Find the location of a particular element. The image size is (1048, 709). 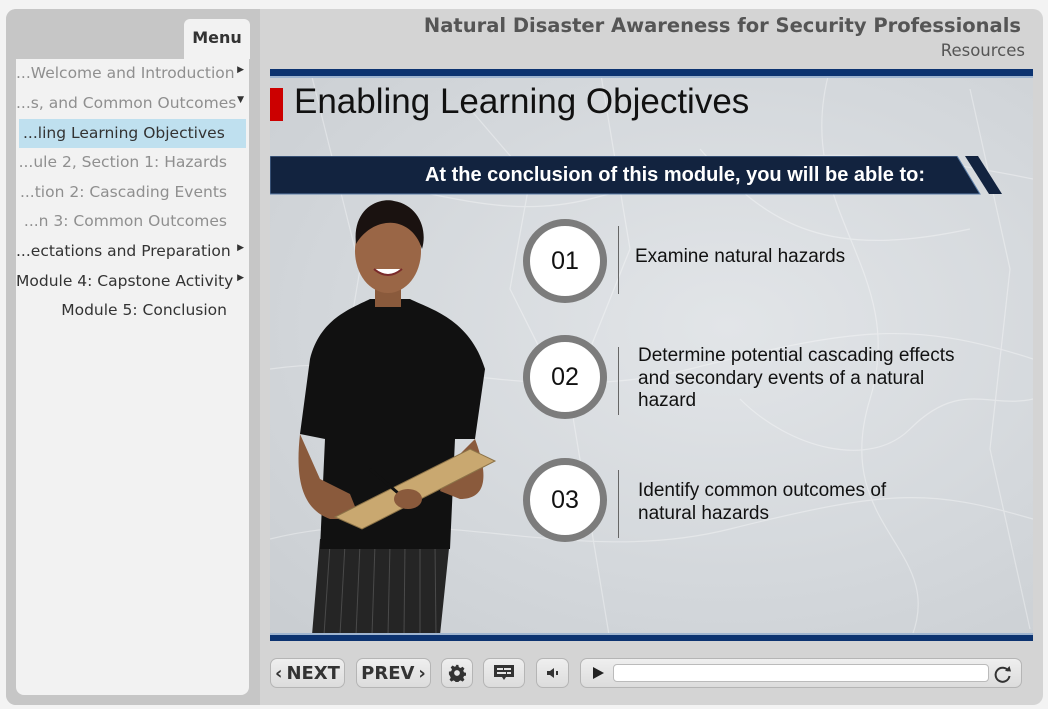

presenter-image is located at coordinates (397, 417).